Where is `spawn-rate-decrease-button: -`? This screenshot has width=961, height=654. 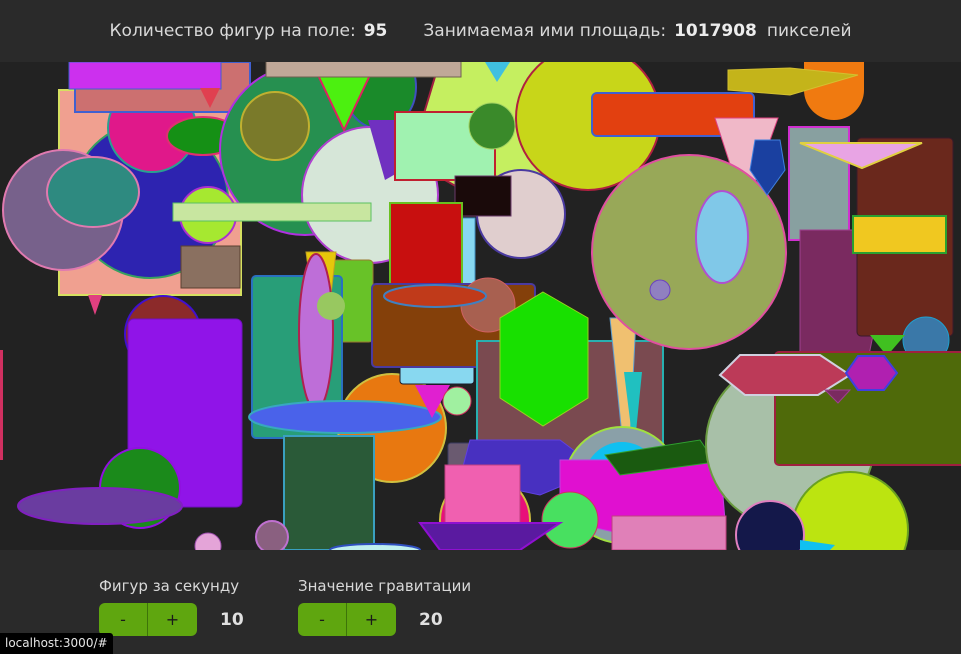 spawn-rate-decrease-button: - is located at coordinates (123, 619).